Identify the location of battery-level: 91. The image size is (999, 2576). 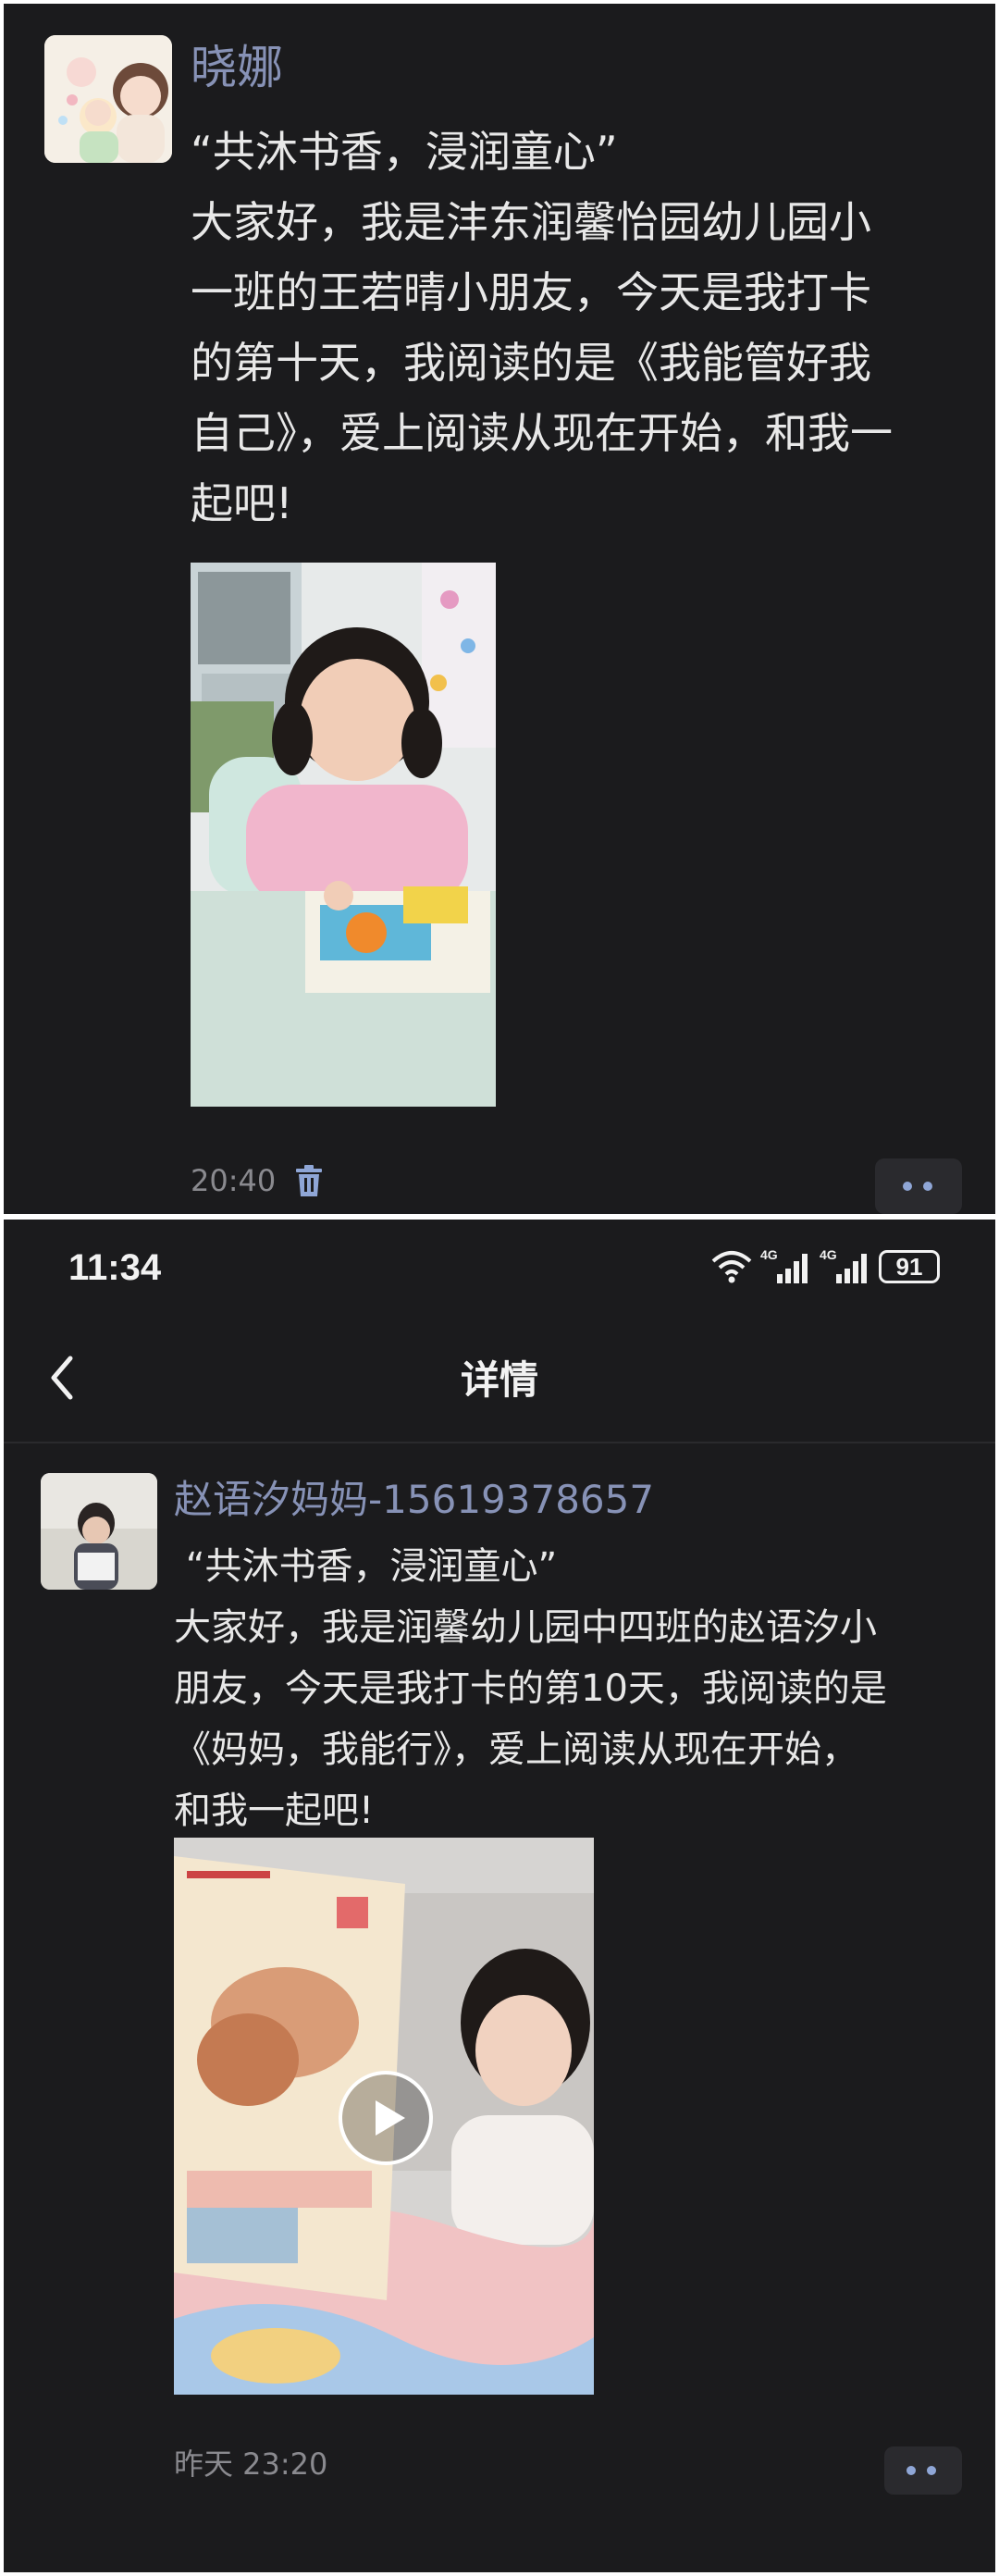
(909, 1266).